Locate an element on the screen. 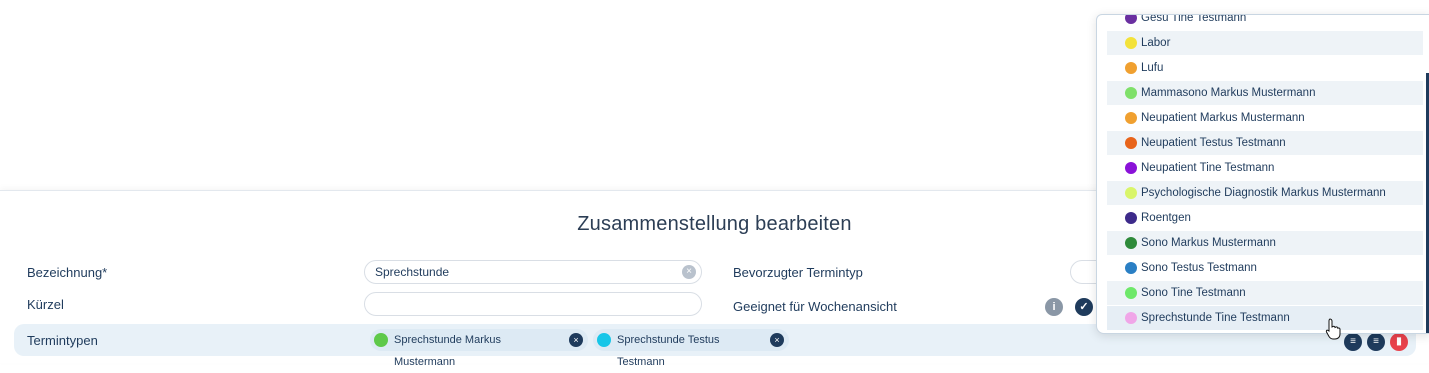 The image size is (1429, 373). option-label: Mammasono Markus Mustermann is located at coordinates (1228, 93).